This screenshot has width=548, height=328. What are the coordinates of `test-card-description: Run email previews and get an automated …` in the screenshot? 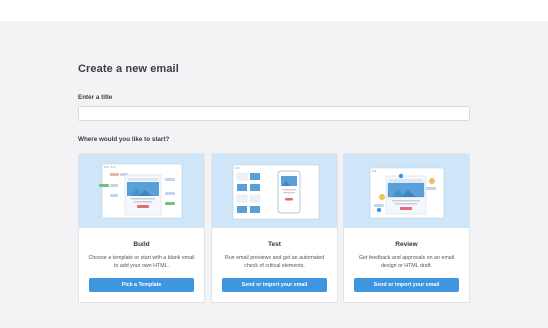 It's located at (274, 262).